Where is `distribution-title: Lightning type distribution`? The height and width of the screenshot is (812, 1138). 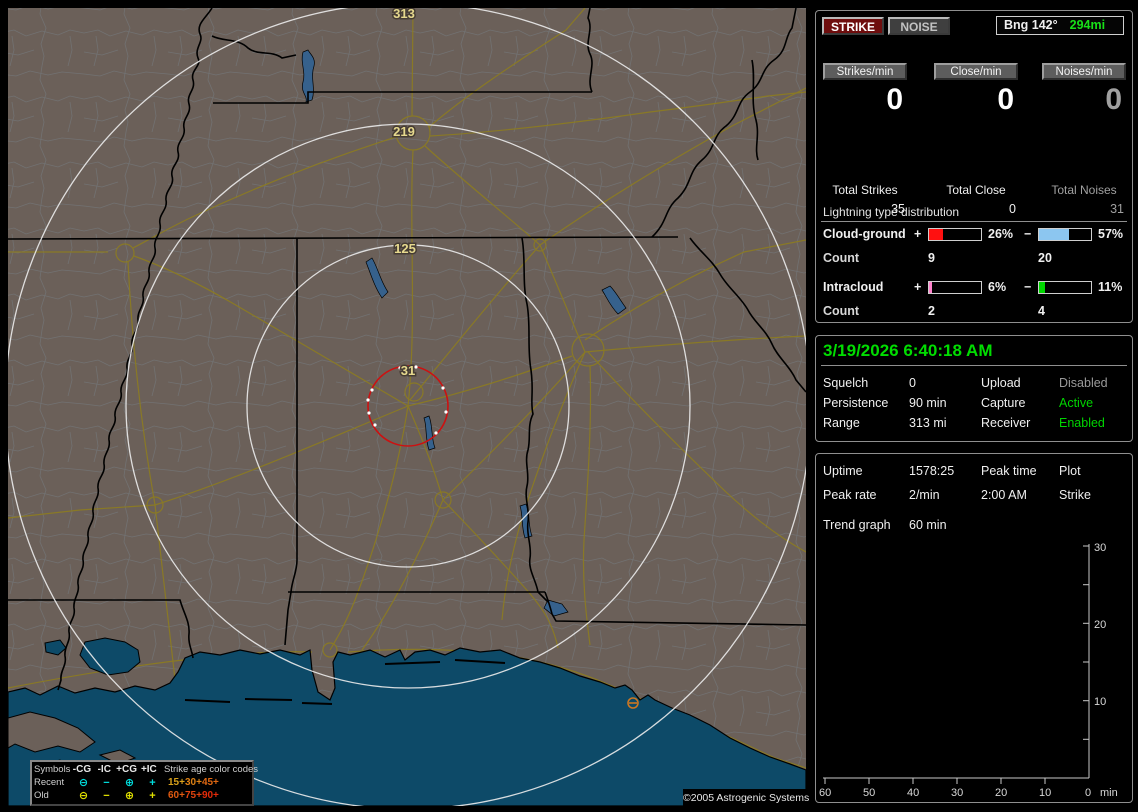 distribution-title: Lightning type distribution is located at coordinates (891, 212).